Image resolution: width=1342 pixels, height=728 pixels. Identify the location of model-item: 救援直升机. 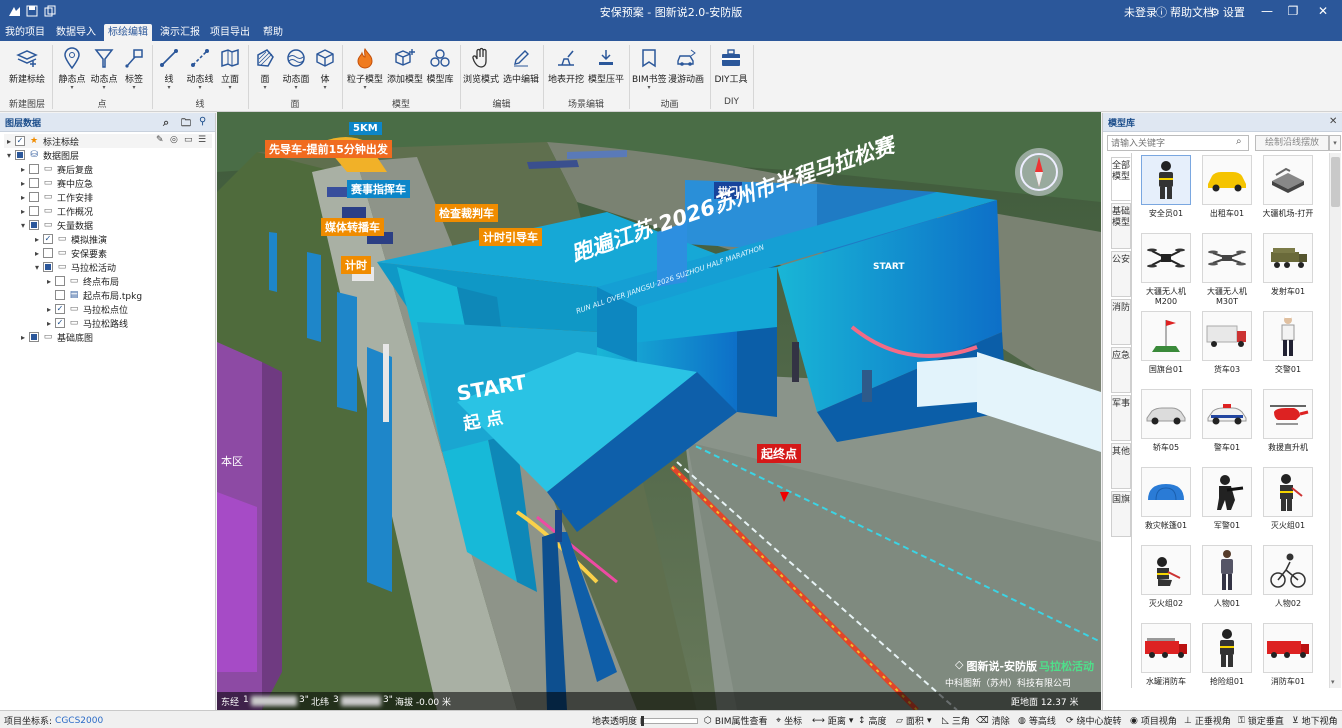
(1288, 421).